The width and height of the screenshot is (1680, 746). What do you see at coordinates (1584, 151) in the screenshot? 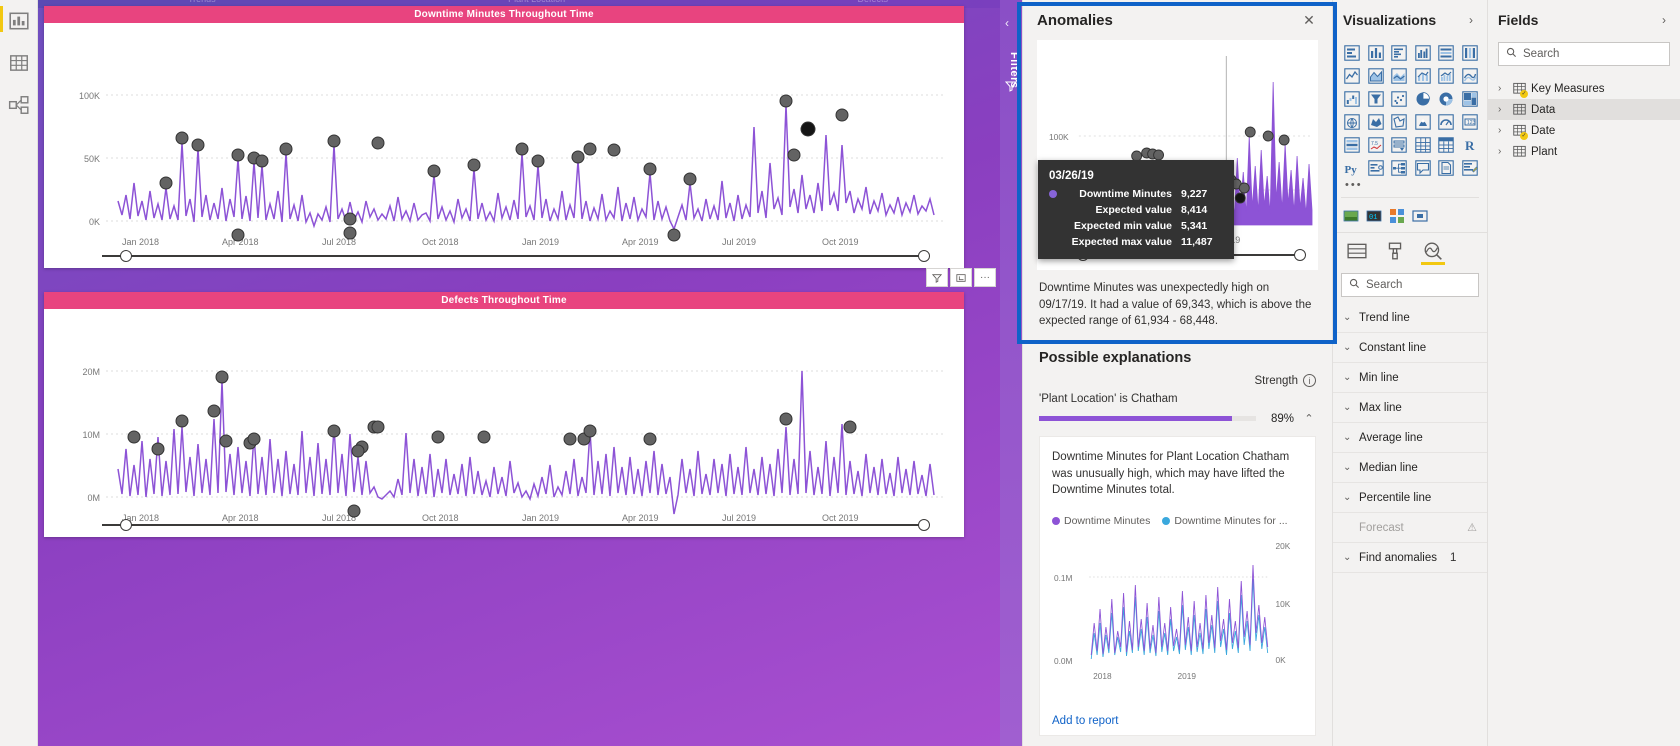
I see `field-item-plant: › Plant` at bounding box center [1584, 151].